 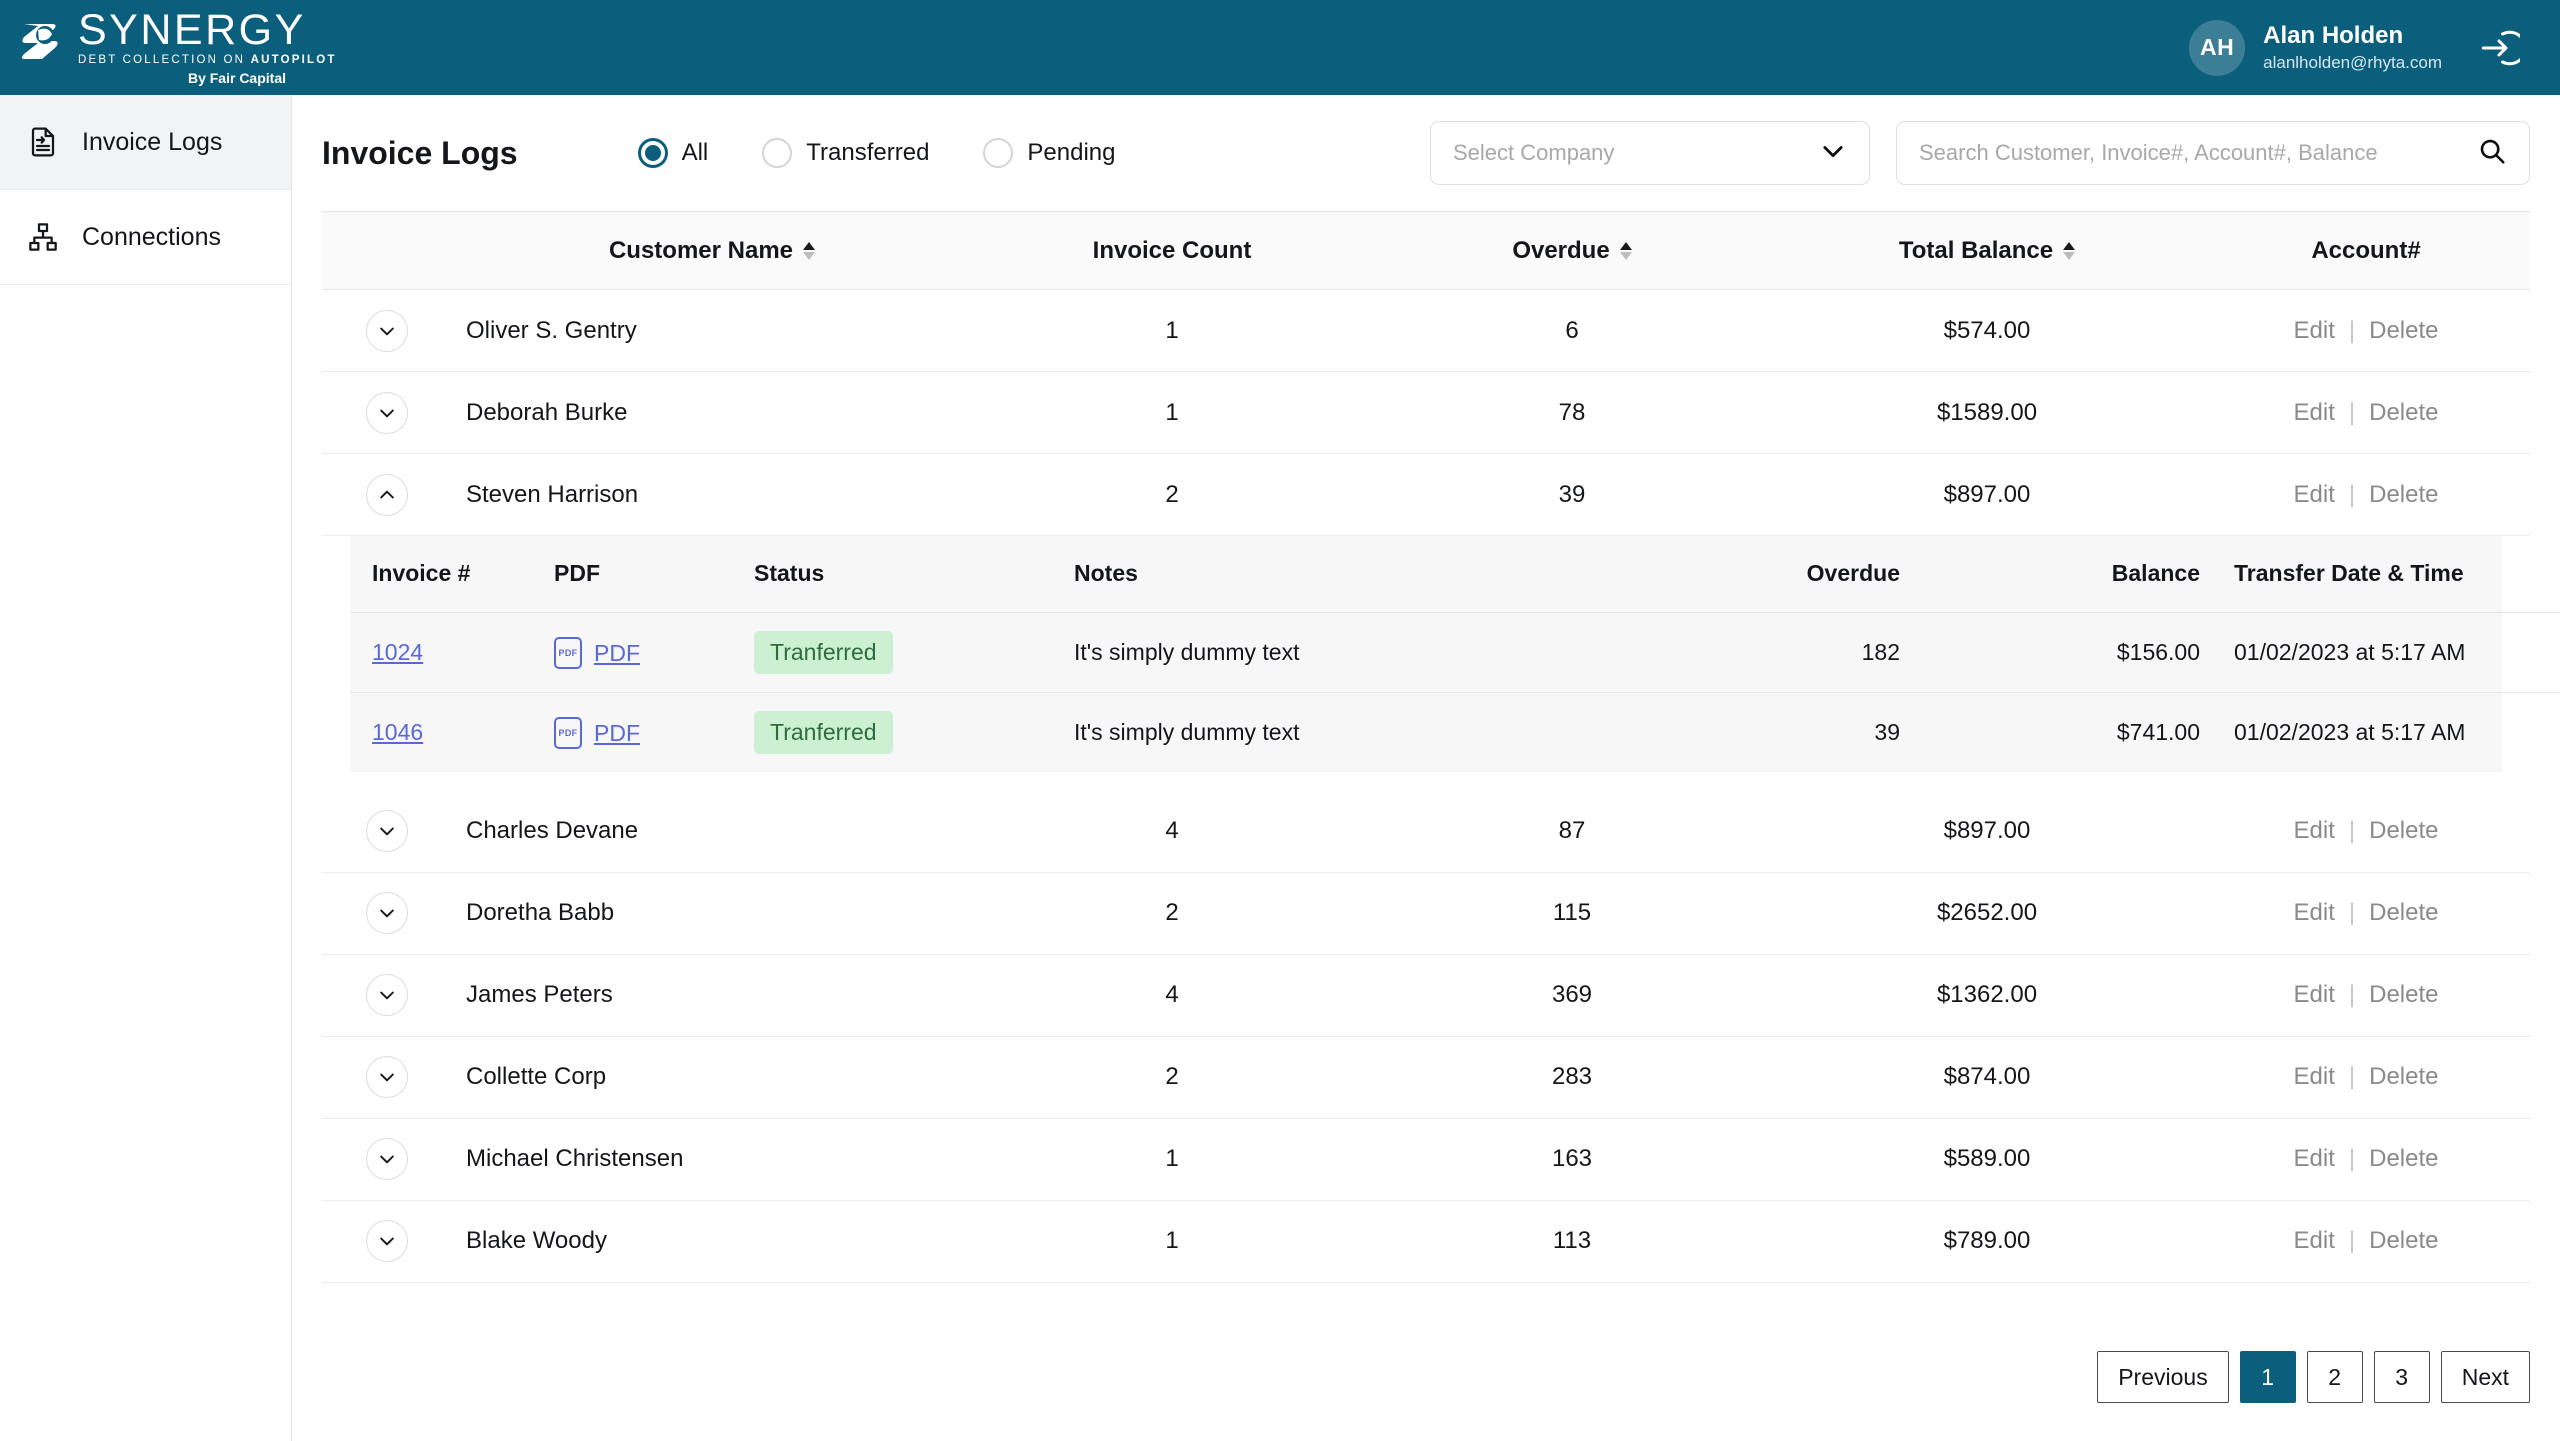 I want to click on filter-radio-transferred: Transferred, so click(x=845, y=153).